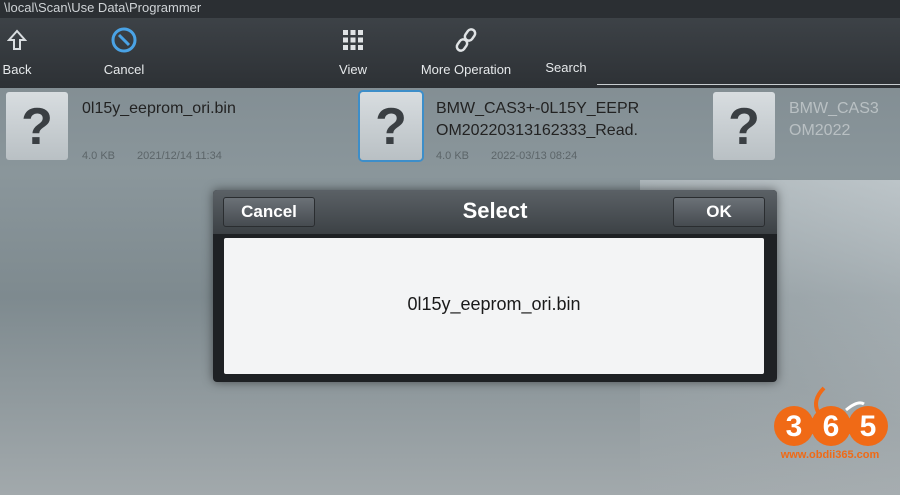 The image size is (900, 495). I want to click on cancel-circle-icon, so click(124, 40).